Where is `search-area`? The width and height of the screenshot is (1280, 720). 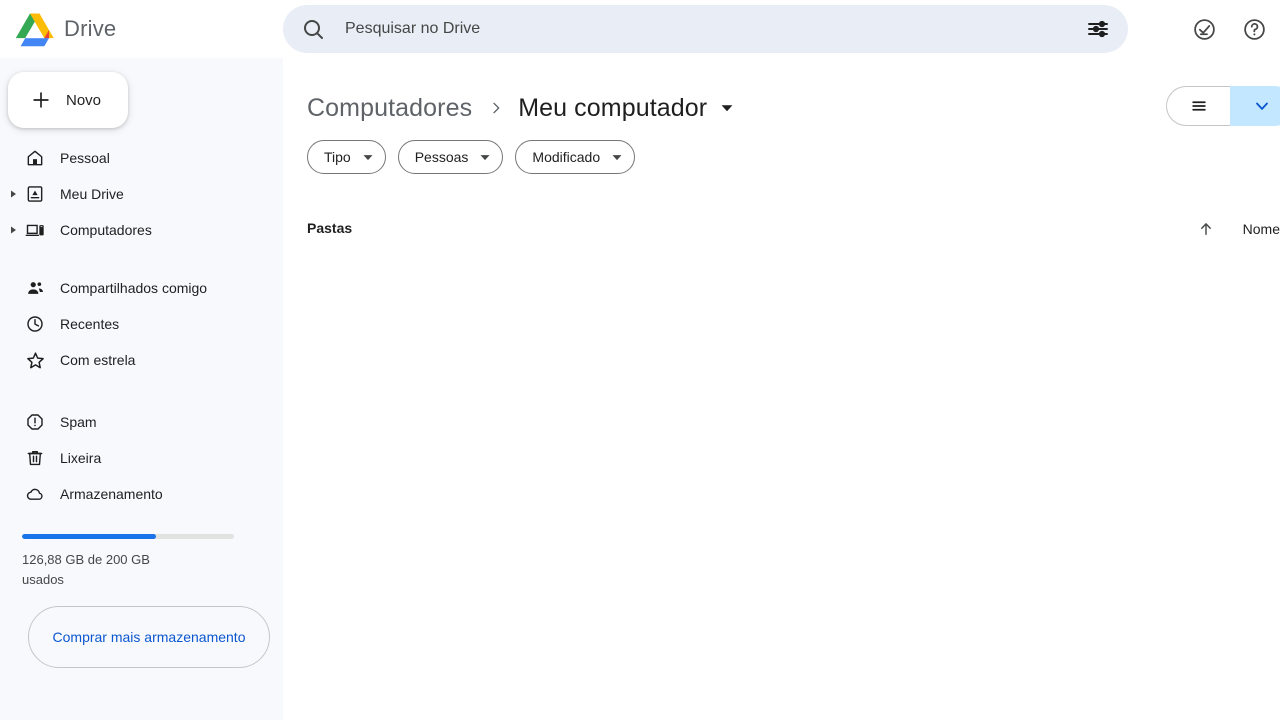
search-area is located at coordinates (705, 29).